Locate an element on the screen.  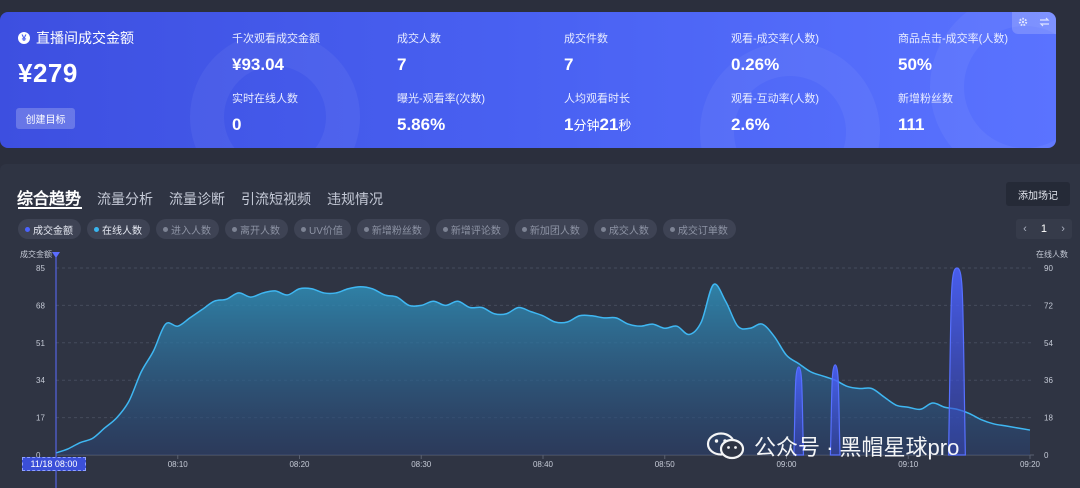
right-tick-label: 72 is located at coordinates (1048, 305).